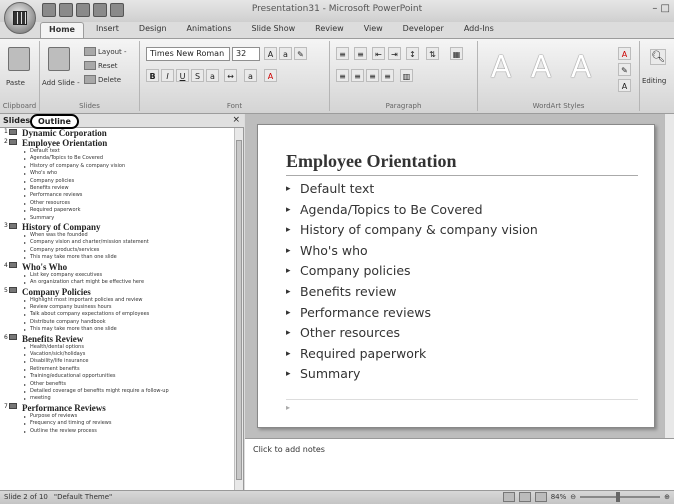 The image size is (674, 504). I want to click on outline-scrollbar, so click(238, 309).